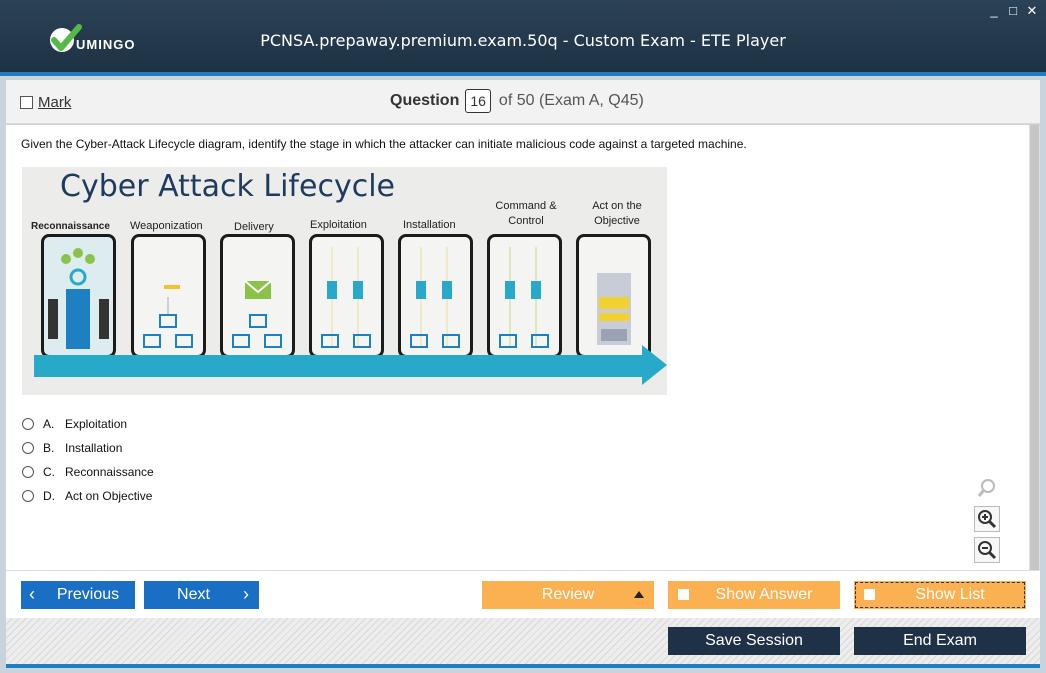 This screenshot has width=1046, height=673. I want to click on stage-label-installation: Installation, so click(429, 225).